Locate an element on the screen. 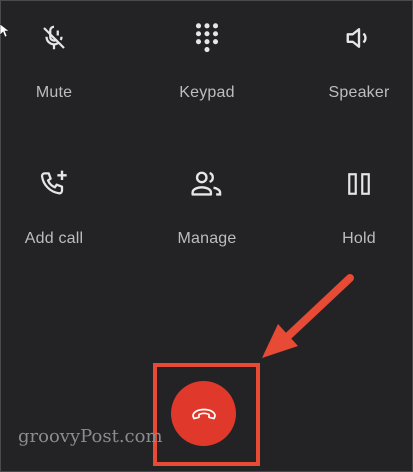 Image resolution: width=413 pixels, height=472 pixels. dialpad-icon is located at coordinates (207, 38).